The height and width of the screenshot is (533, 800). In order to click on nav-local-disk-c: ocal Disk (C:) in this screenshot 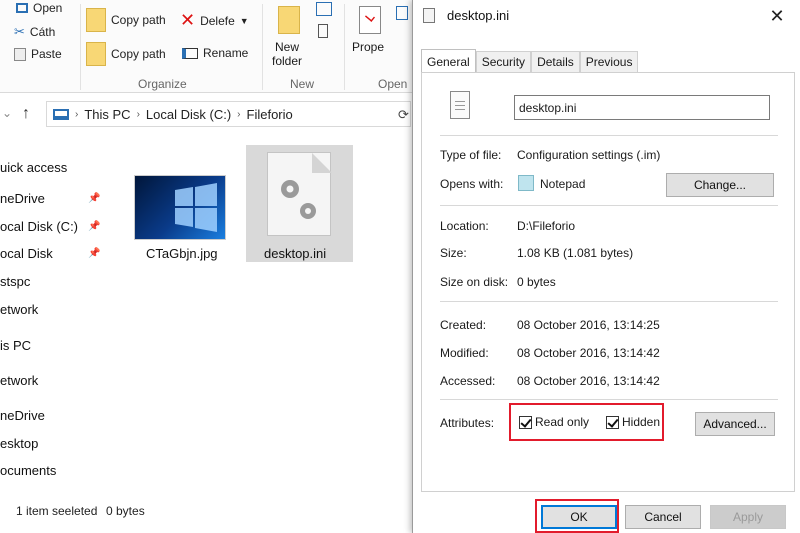, I will do `click(39, 226)`.